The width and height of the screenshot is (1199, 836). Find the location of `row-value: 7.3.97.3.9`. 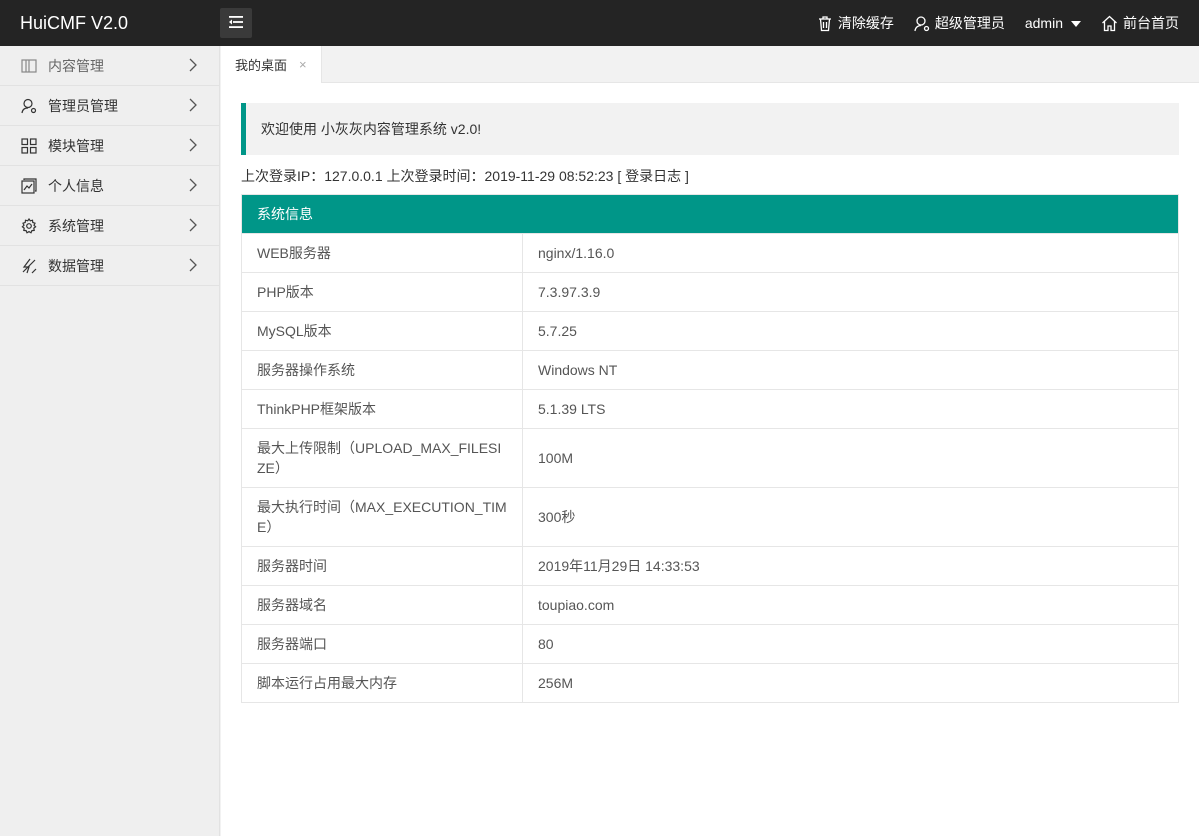

row-value: 7.3.97.3.9 is located at coordinates (569, 292).